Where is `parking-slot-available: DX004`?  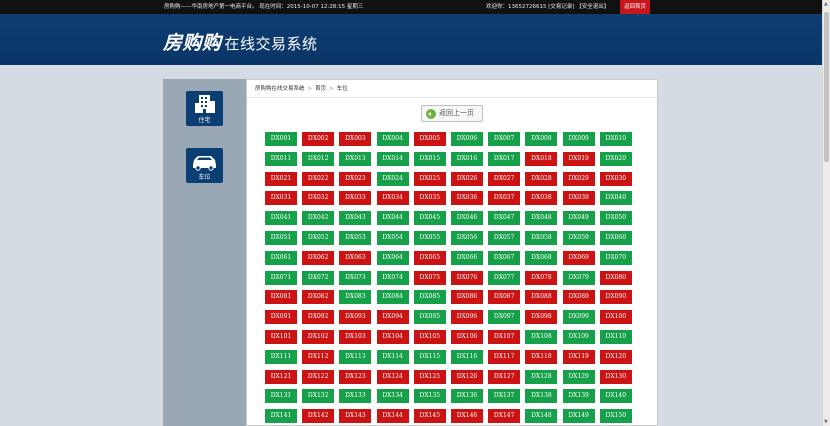
parking-slot-available: DX004 is located at coordinates (392, 139).